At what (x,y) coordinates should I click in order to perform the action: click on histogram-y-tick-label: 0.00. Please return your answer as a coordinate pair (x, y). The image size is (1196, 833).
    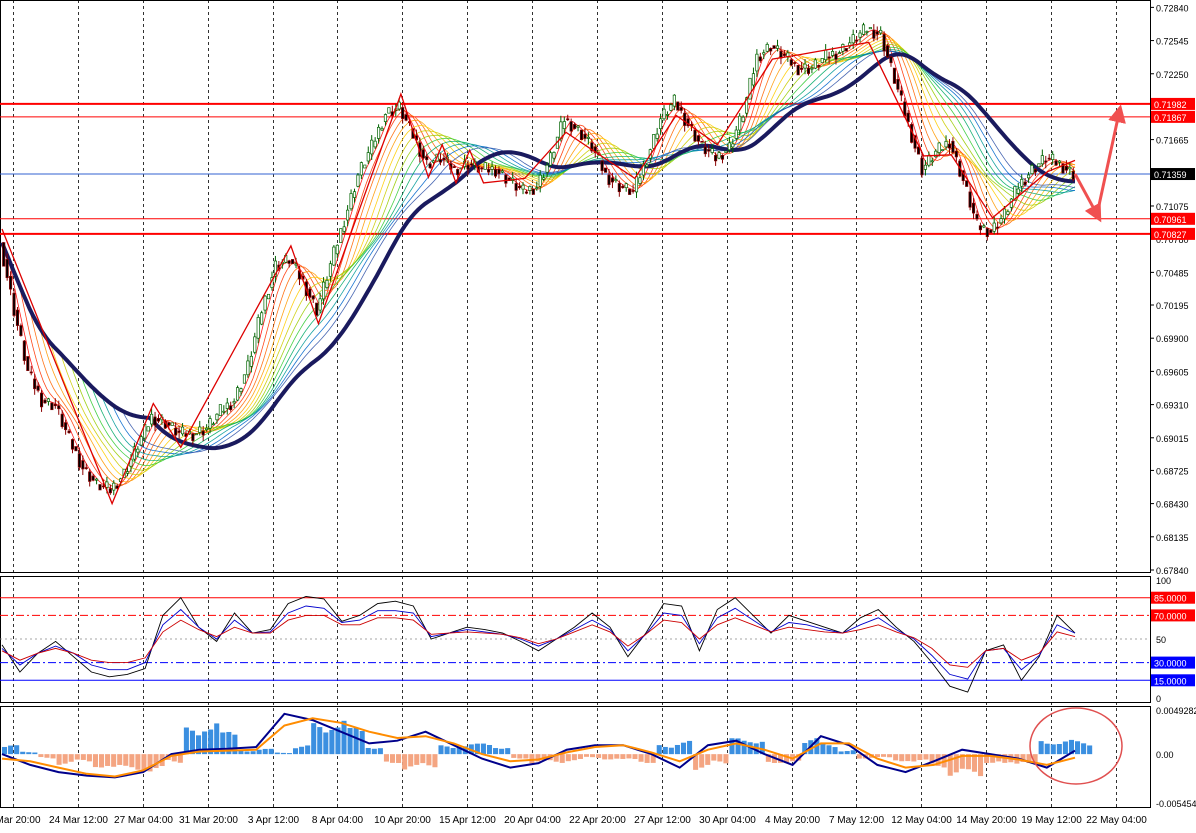
    Looking at the image, I should click on (1165, 755).